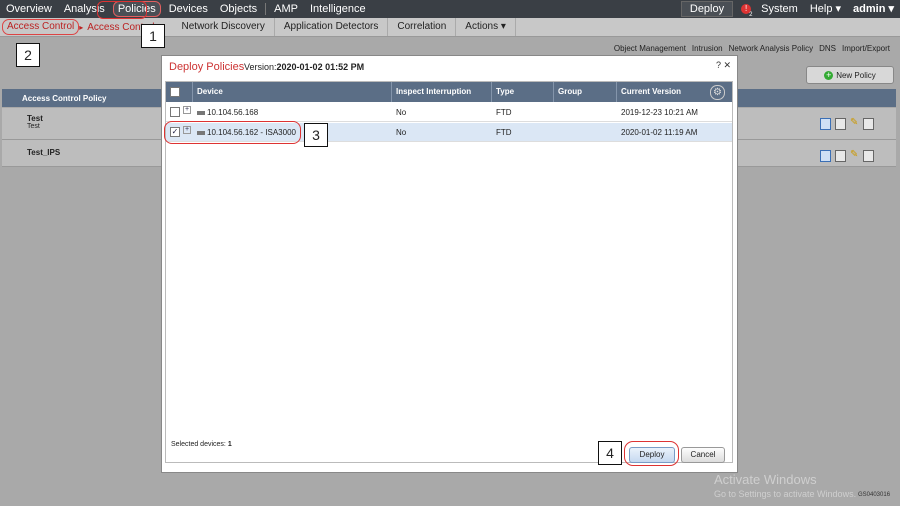 This screenshot has height=506, width=900. What do you see at coordinates (746, 11) in the screenshot?
I see `alert-icon: ! 2` at bounding box center [746, 11].